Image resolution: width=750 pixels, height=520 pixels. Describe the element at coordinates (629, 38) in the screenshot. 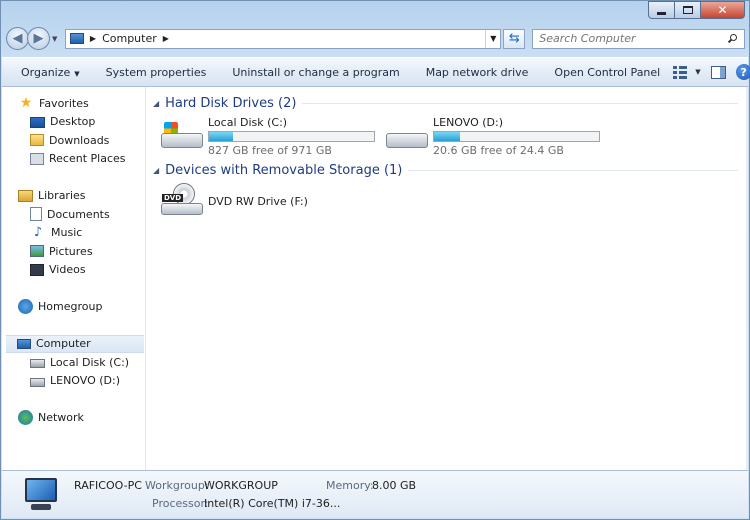

I see `search-input` at that location.